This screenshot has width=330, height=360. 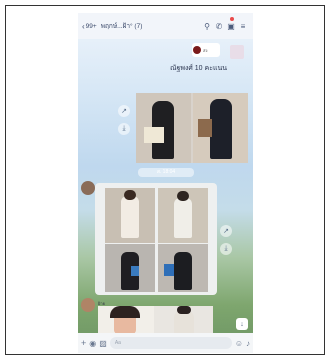 What do you see at coordinates (207, 26) in the screenshot?
I see `search-icon: ⚲` at bounding box center [207, 26].